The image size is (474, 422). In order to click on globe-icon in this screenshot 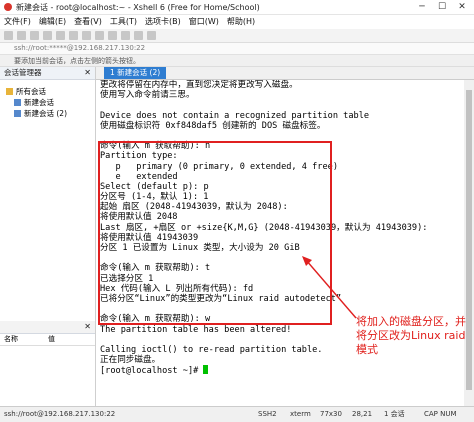, I will do `click(112, 35)`.